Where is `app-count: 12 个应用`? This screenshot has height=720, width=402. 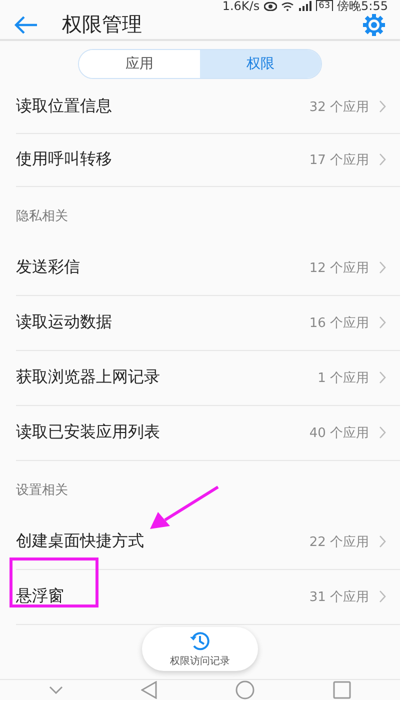 app-count: 12 个应用 is located at coordinates (339, 268).